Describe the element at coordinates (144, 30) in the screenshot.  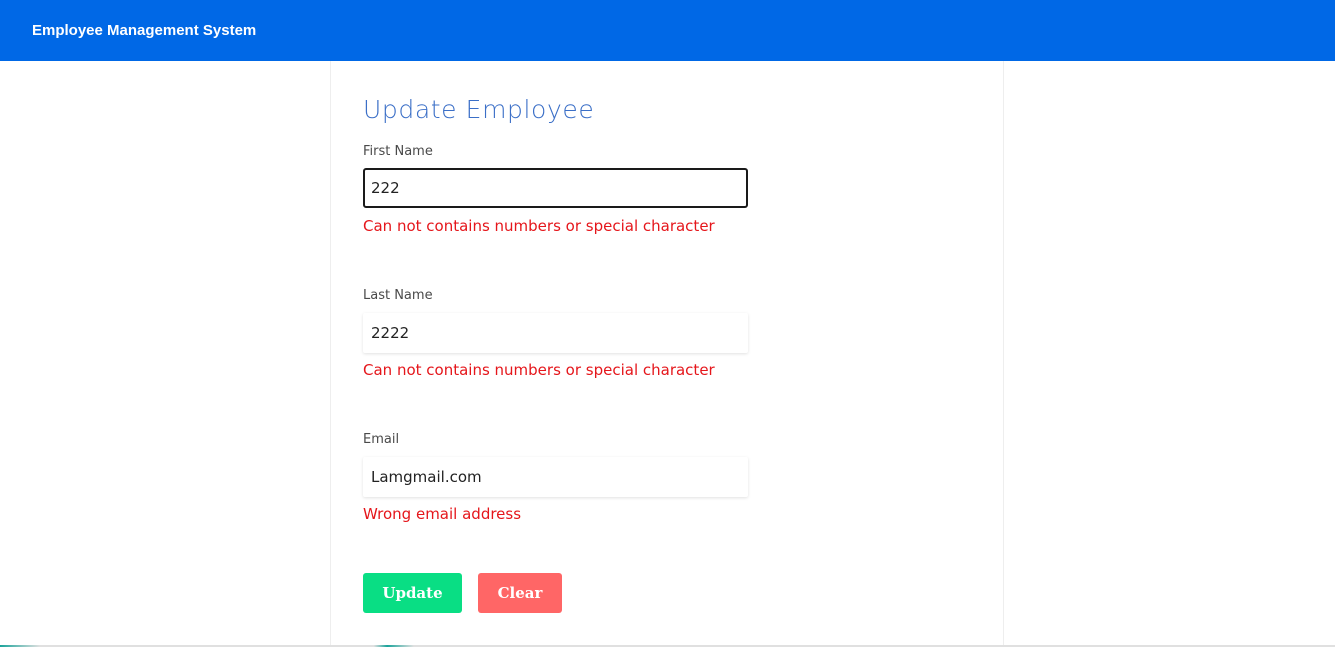
I see `app-brand: Employee Management System` at that location.